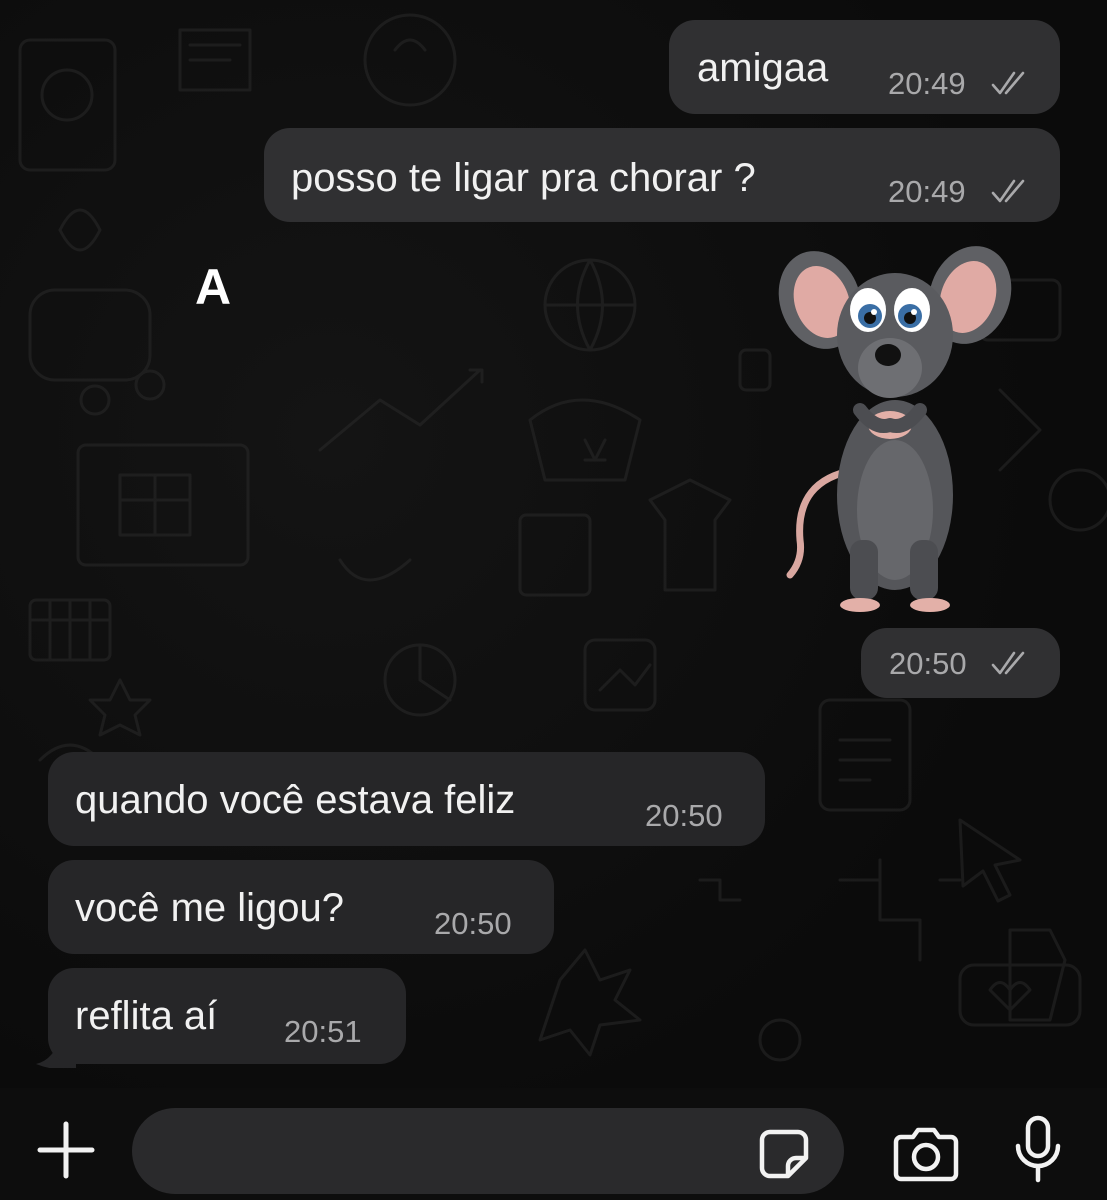 The image size is (1107, 1200). Describe the element at coordinates (146, 1016) in the screenshot. I see `message-text: reflita aí` at that location.